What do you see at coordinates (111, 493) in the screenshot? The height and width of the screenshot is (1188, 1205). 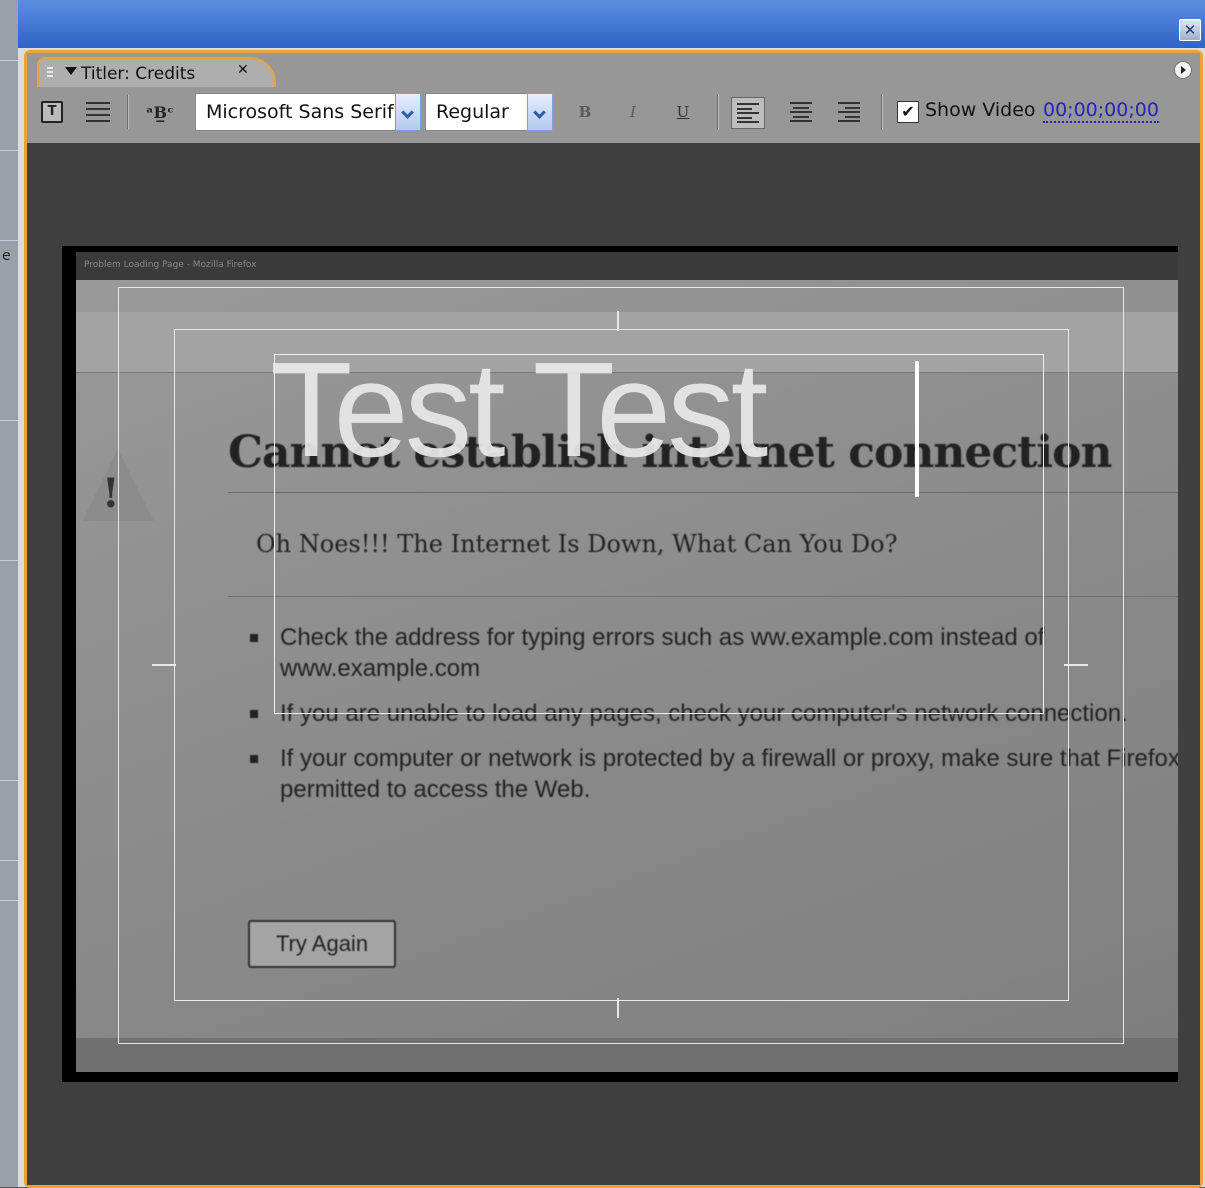 I see `warning-exclamation: !` at bounding box center [111, 493].